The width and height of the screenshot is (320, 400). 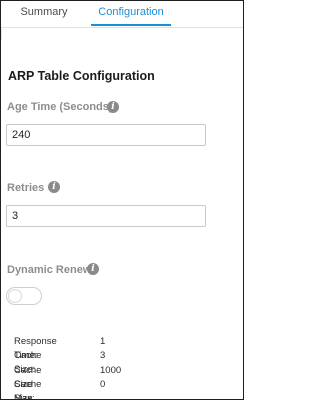 I want to click on section-title: ARP Table Configuration, so click(x=81, y=76).